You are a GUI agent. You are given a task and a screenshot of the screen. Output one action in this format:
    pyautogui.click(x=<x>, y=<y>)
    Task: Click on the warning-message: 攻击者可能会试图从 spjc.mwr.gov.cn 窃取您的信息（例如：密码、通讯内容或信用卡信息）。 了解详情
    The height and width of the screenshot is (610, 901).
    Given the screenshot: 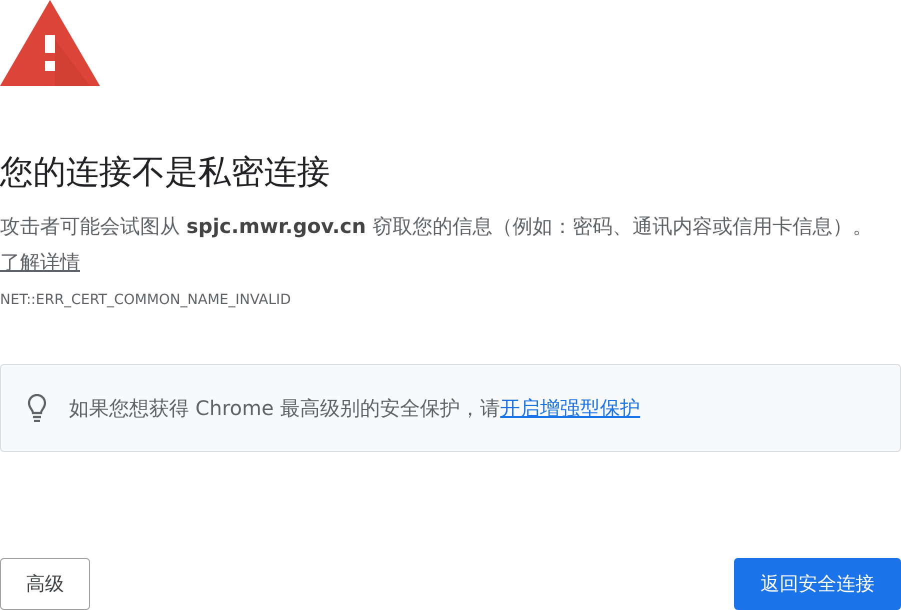 What is the action you would take?
    pyautogui.click(x=437, y=244)
    